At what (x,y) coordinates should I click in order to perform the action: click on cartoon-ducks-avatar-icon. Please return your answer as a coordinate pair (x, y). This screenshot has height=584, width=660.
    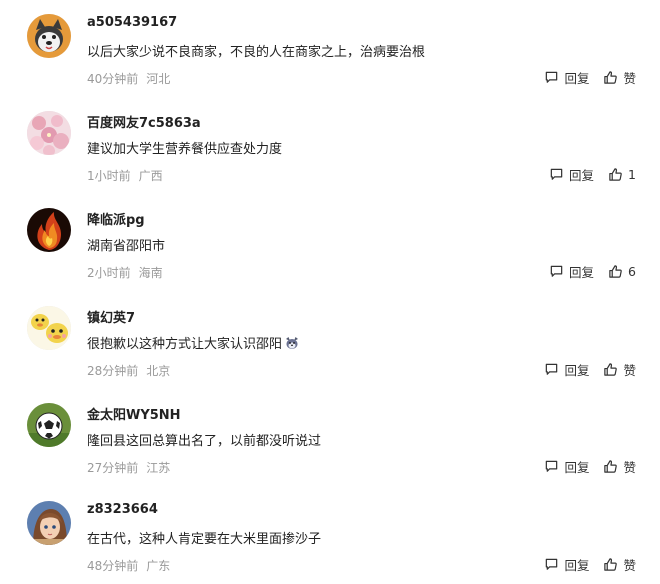
    Looking at the image, I should click on (49, 328).